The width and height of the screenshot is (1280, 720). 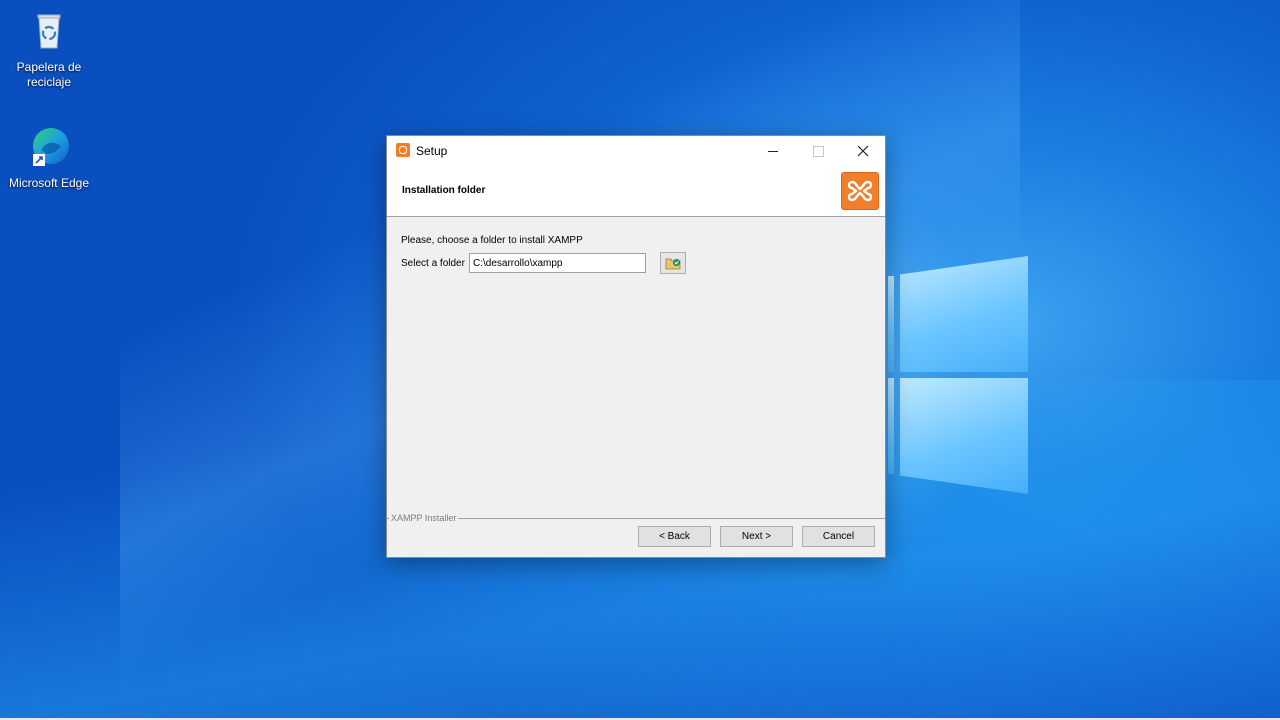 I want to click on folder-label: Select a folder, so click(x=433, y=263).